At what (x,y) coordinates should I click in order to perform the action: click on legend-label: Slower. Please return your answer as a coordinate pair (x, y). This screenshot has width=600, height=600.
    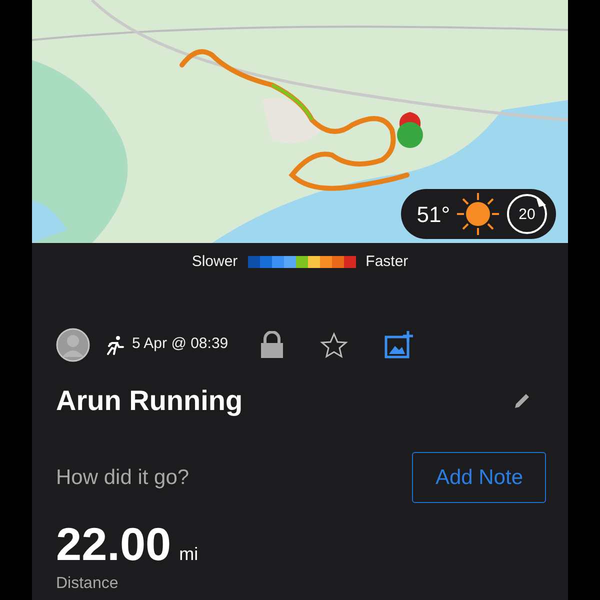
    Looking at the image, I should click on (215, 262).